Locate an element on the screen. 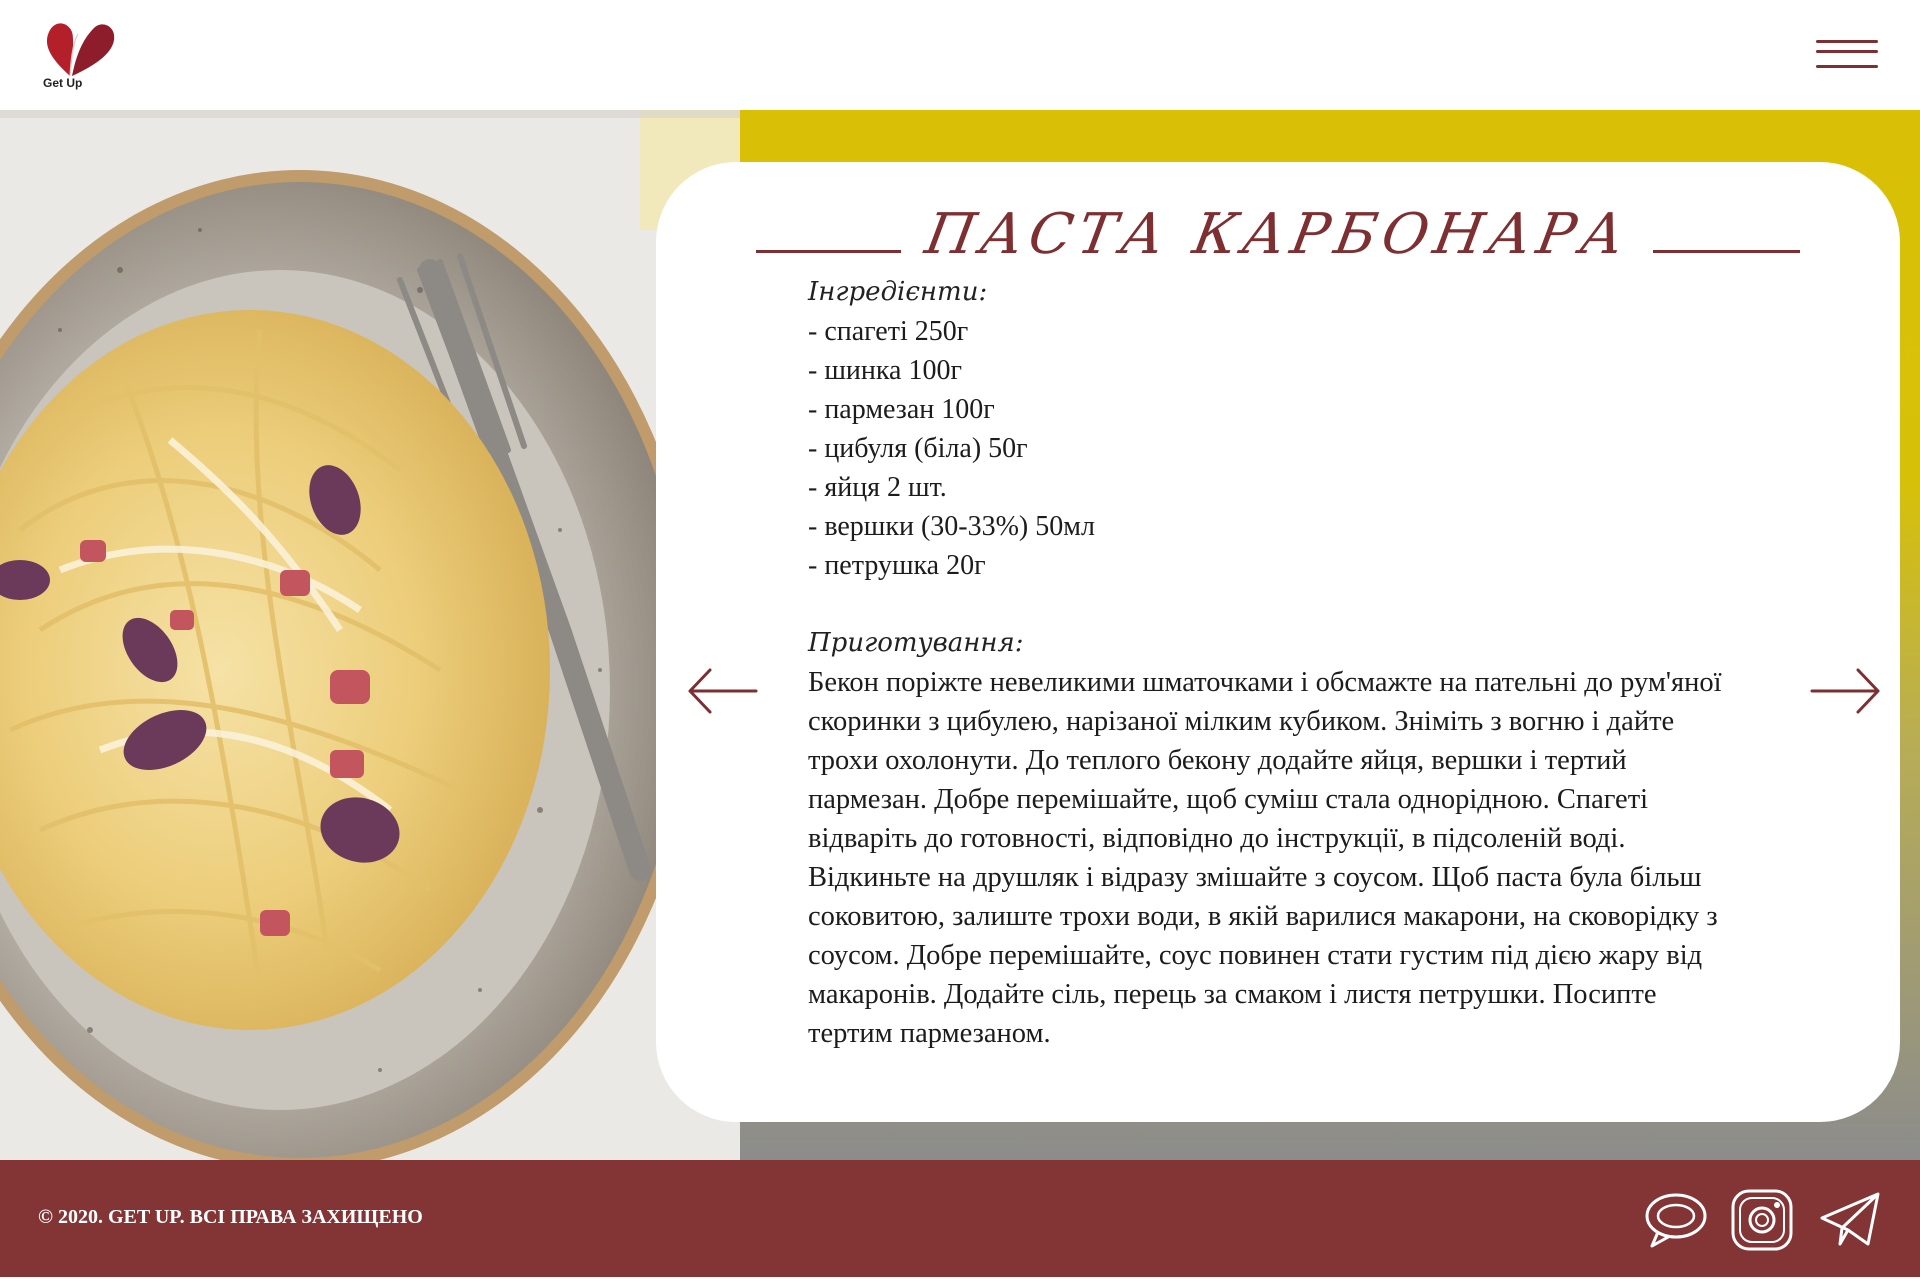  arrow-right-icon is located at coordinates (1846, 691).